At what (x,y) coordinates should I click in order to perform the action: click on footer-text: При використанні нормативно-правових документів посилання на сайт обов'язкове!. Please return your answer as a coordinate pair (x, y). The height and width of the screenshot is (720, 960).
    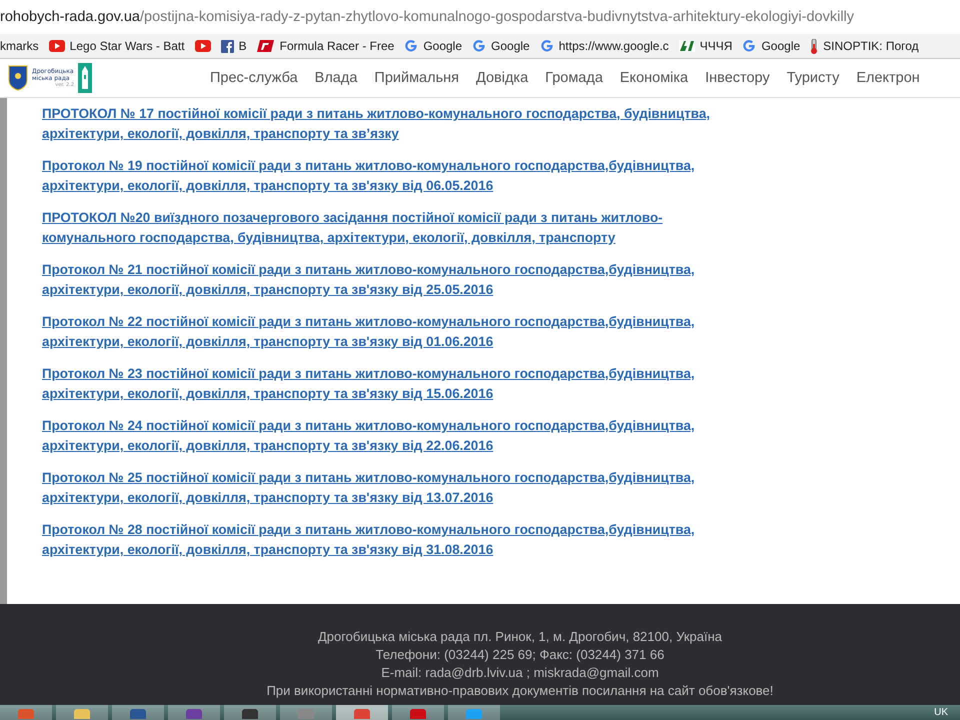
    Looking at the image, I should click on (520, 691).